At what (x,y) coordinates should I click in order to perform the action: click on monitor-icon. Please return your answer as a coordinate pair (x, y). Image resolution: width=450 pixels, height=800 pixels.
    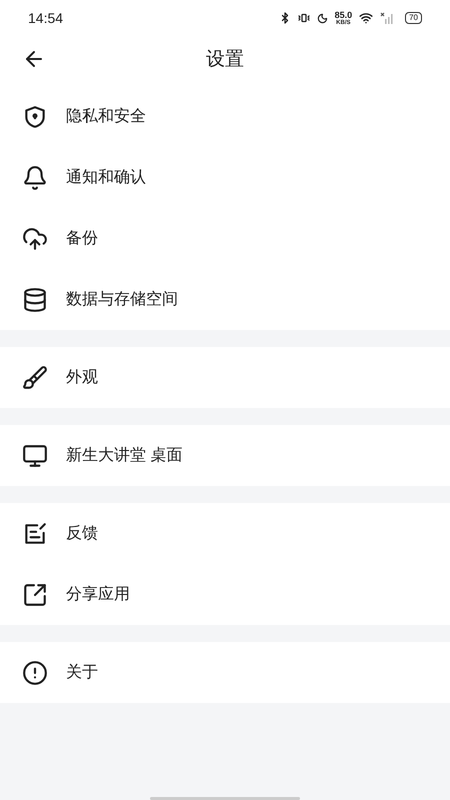
    Looking at the image, I should click on (35, 455).